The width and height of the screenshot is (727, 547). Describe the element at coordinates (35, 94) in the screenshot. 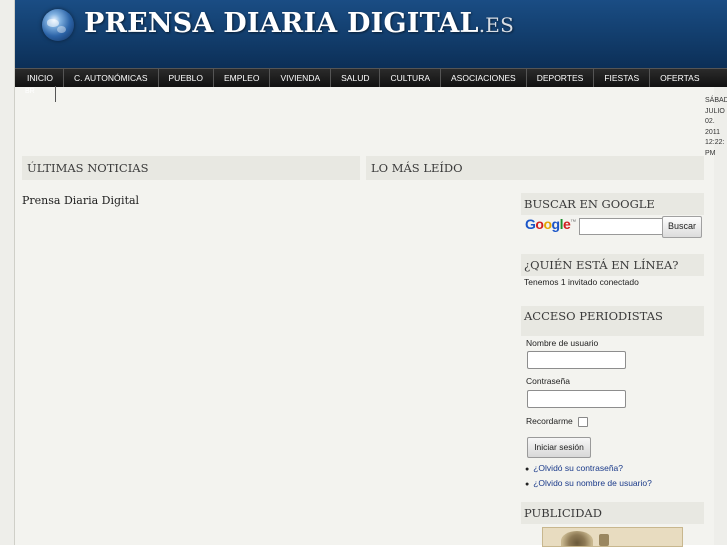

I see `nav-overflow: BR` at that location.